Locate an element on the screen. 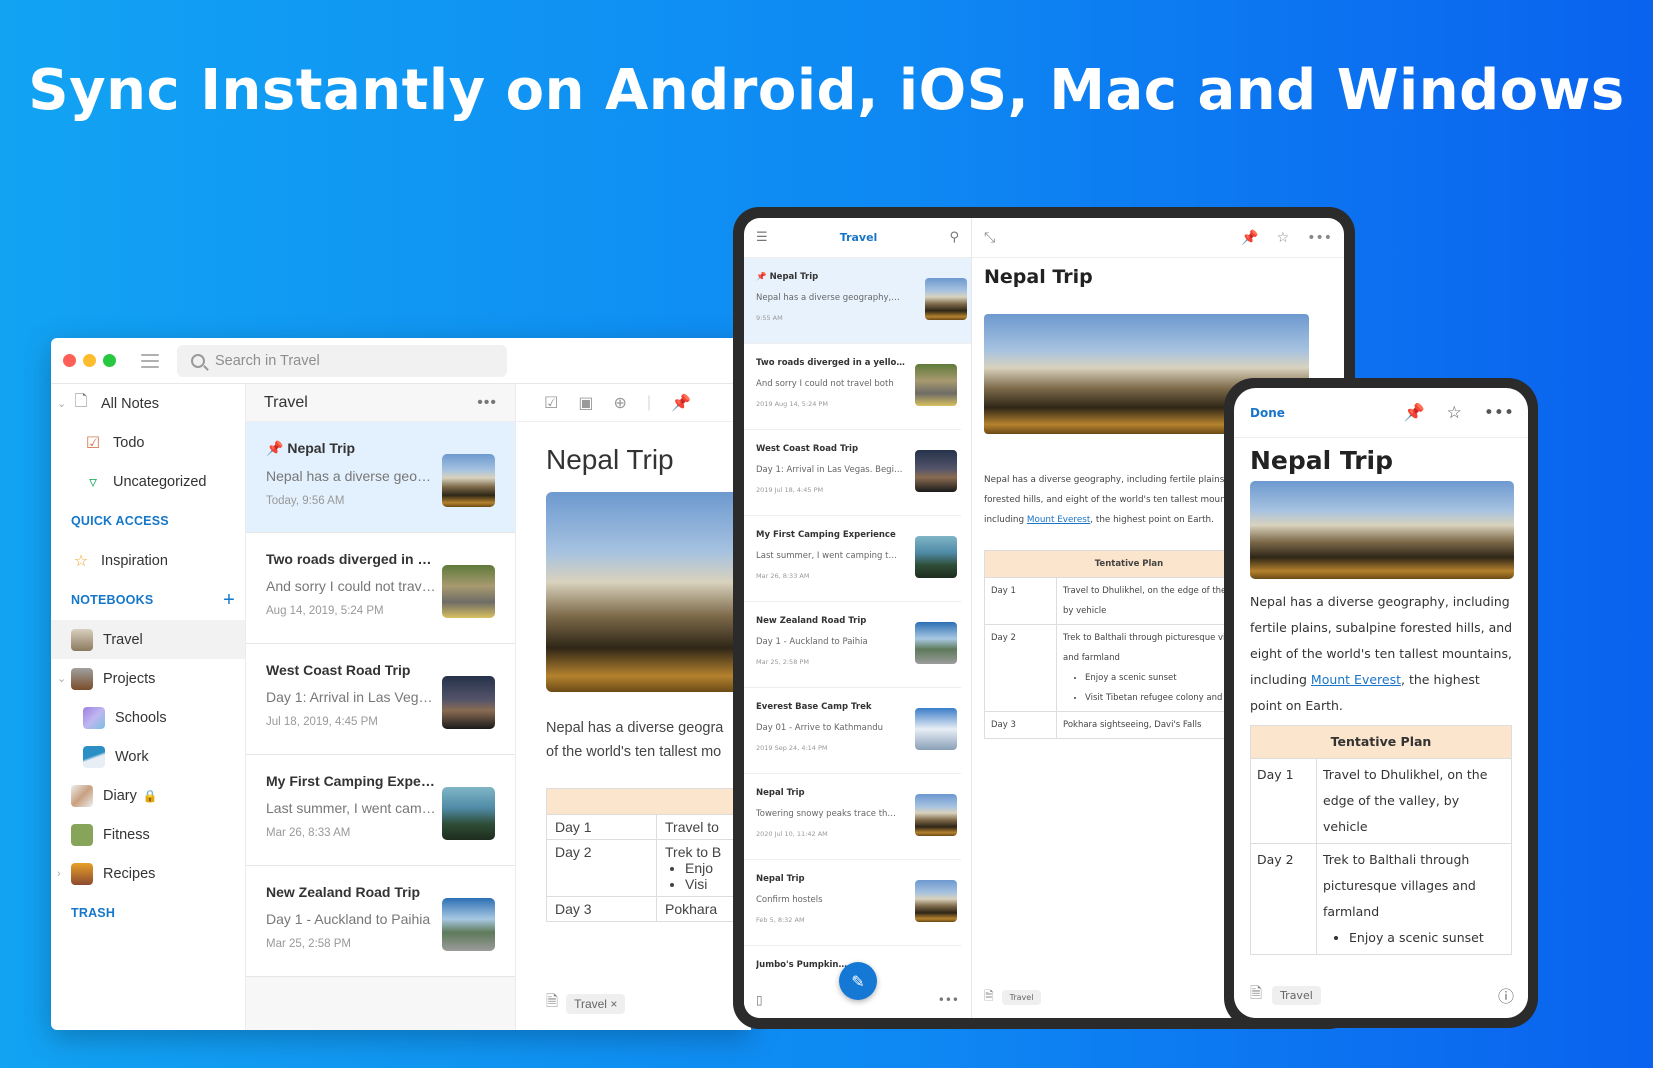 Image resolution: width=1653 pixels, height=1068 pixels. note-image is located at coordinates (646, 592).